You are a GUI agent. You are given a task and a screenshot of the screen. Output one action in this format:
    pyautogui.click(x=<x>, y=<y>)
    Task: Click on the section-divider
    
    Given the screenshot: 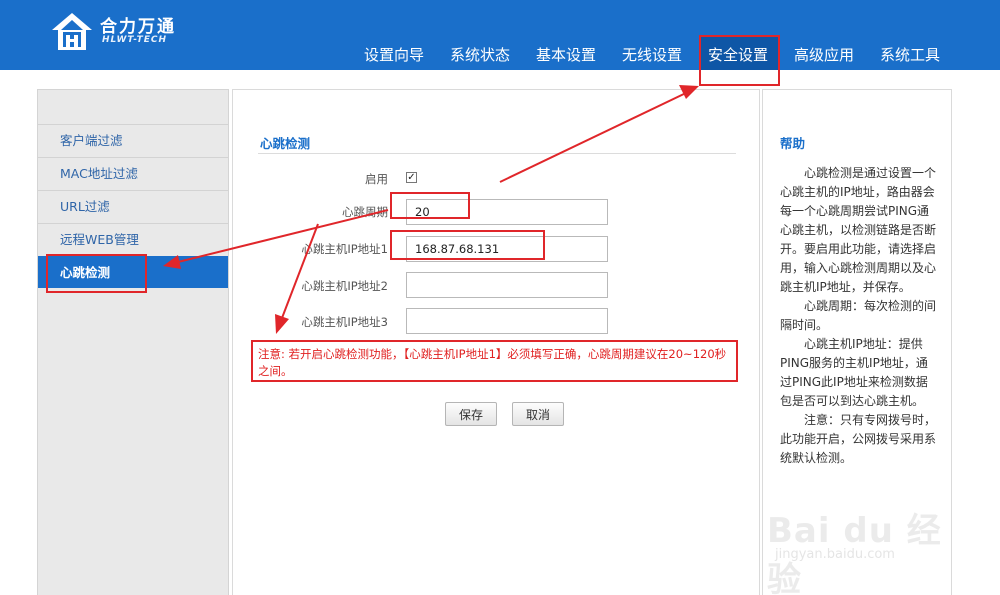 What is the action you would take?
    pyautogui.click(x=497, y=153)
    